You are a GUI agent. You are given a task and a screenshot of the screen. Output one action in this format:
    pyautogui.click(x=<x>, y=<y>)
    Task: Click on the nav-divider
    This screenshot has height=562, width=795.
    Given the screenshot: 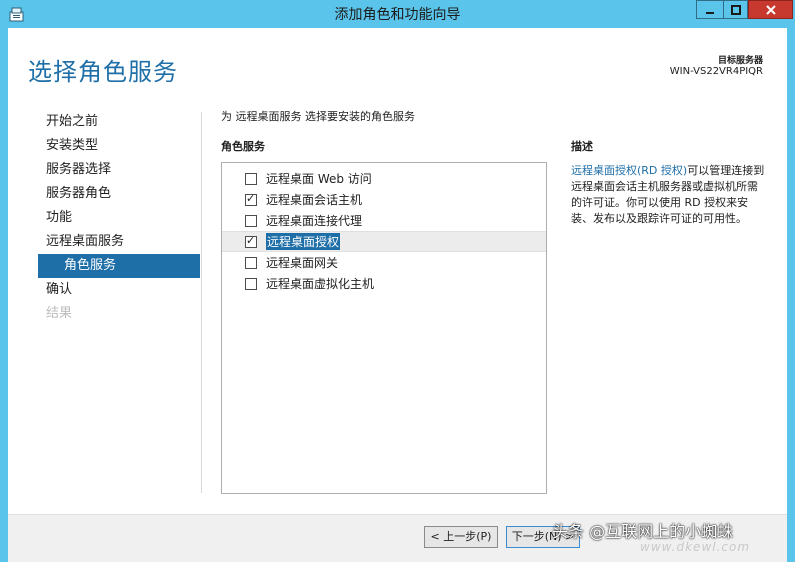 What is the action you would take?
    pyautogui.click(x=201, y=302)
    